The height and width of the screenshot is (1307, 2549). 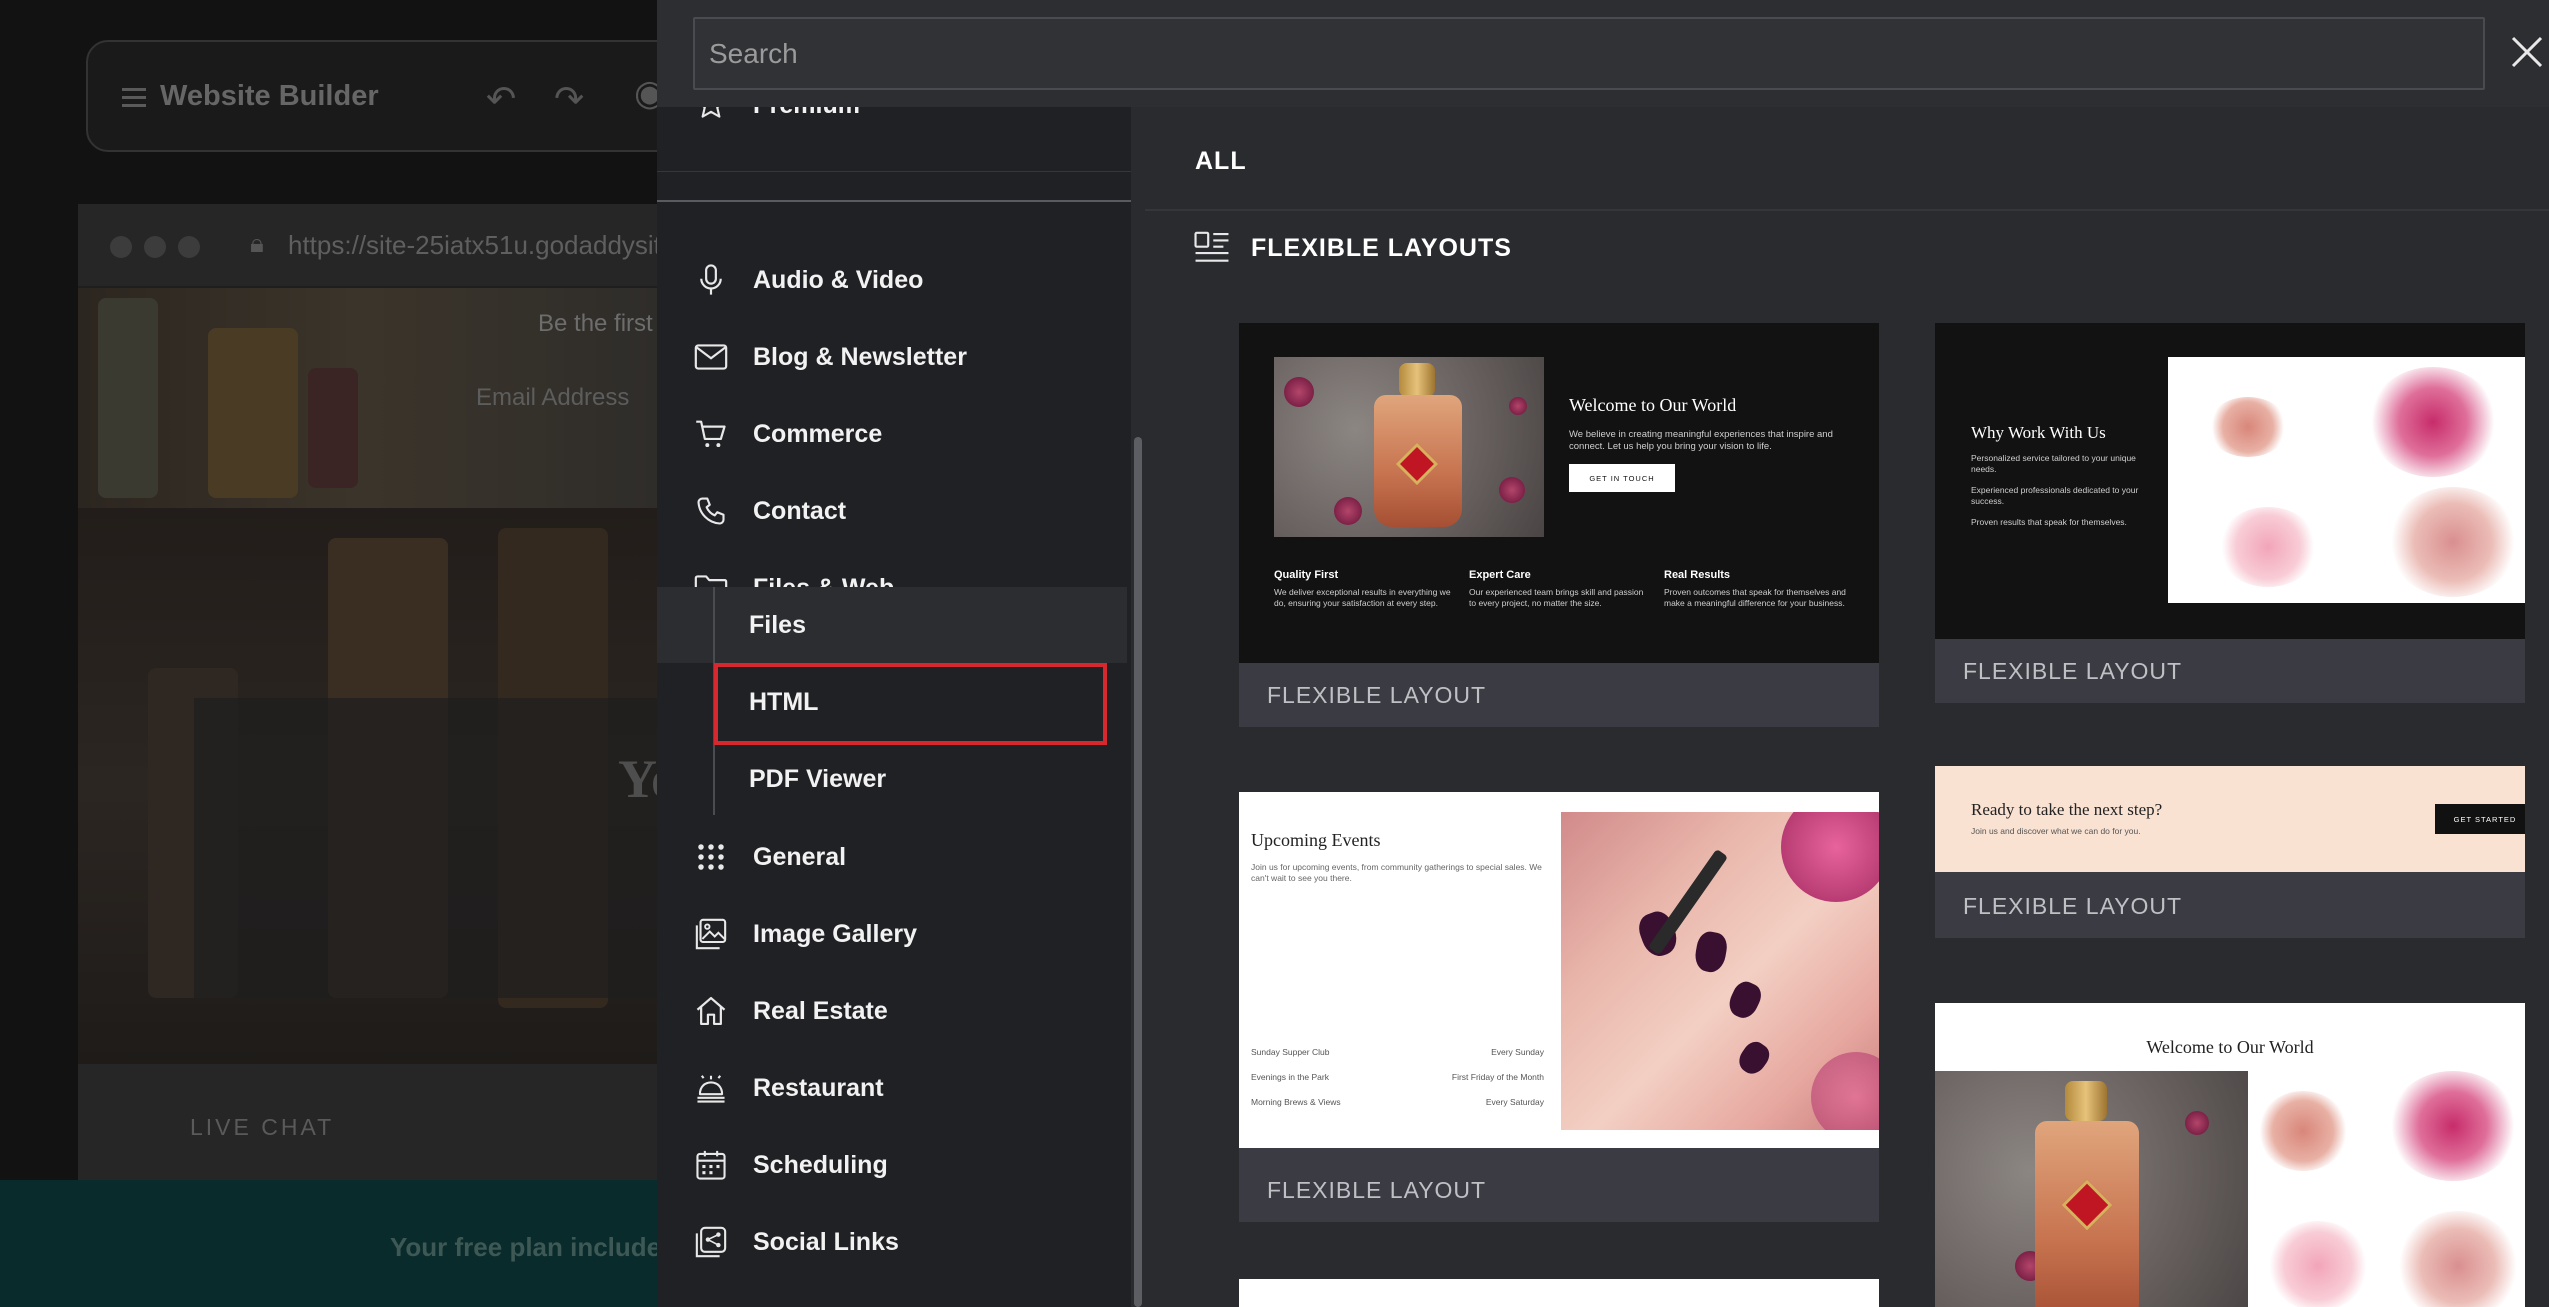 What do you see at coordinates (711, 934) in the screenshot?
I see `image-gallery-icon` at bounding box center [711, 934].